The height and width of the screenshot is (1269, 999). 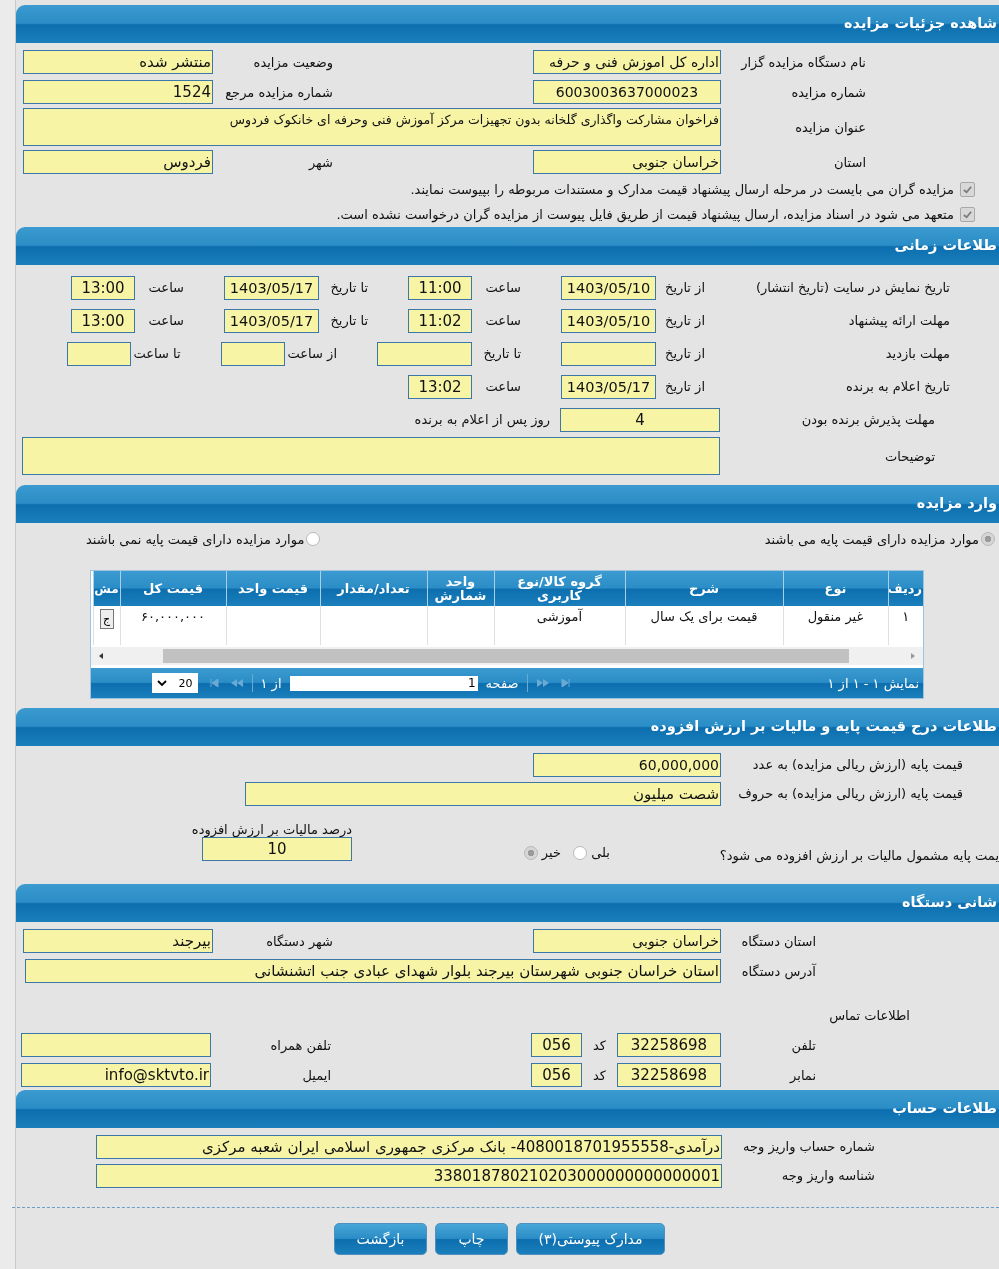 I want to click on input-field: 4, so click(x=640, y=419).